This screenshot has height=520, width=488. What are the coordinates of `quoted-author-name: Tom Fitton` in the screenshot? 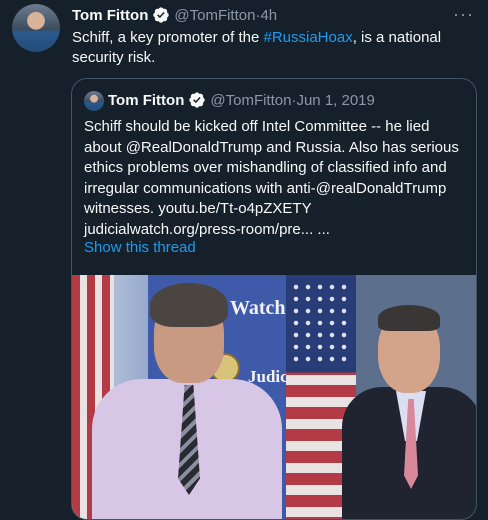 It's located at (146, 100).